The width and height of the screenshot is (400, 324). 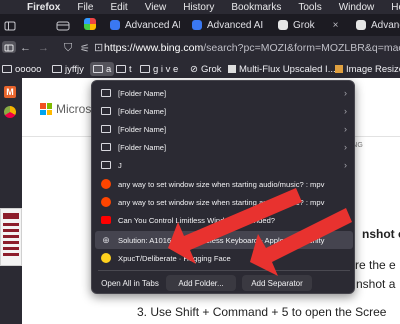 I want to click on annotation-arrows, so click(x=260, y=232).